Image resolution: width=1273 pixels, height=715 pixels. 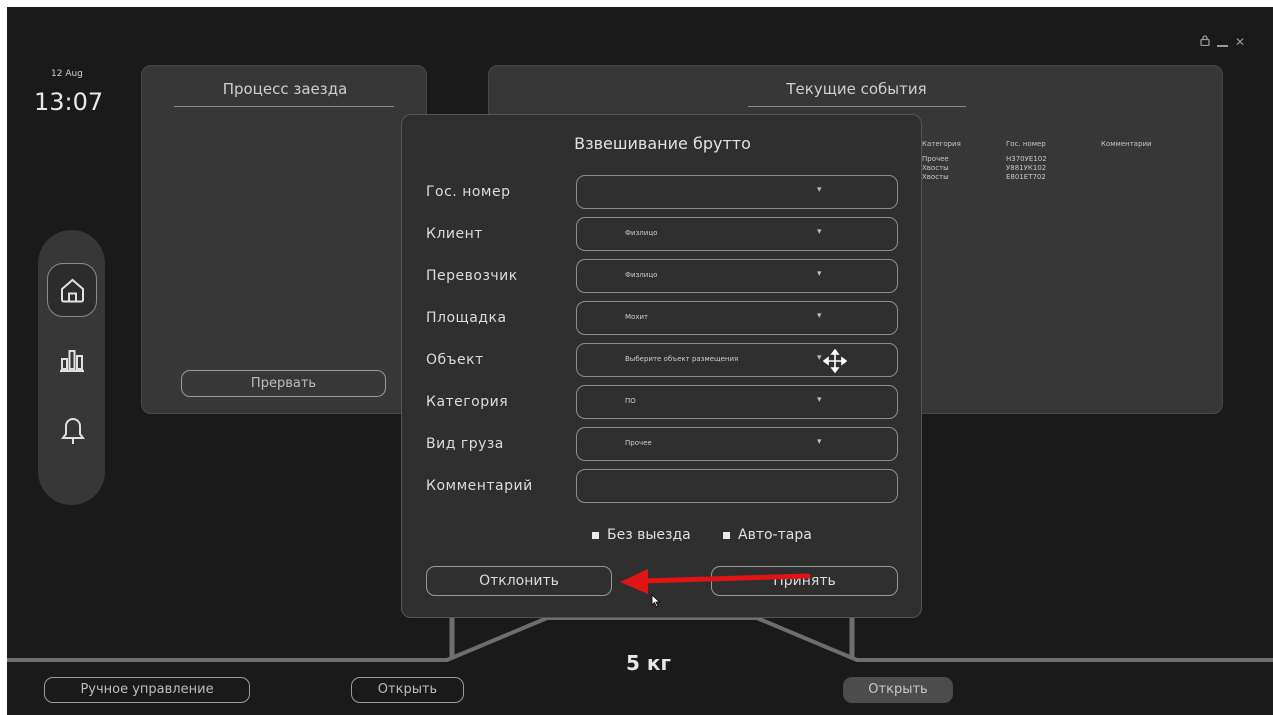 I want to click on object-select: Выберите объект размещения ▾, so click(x=737, y=360).